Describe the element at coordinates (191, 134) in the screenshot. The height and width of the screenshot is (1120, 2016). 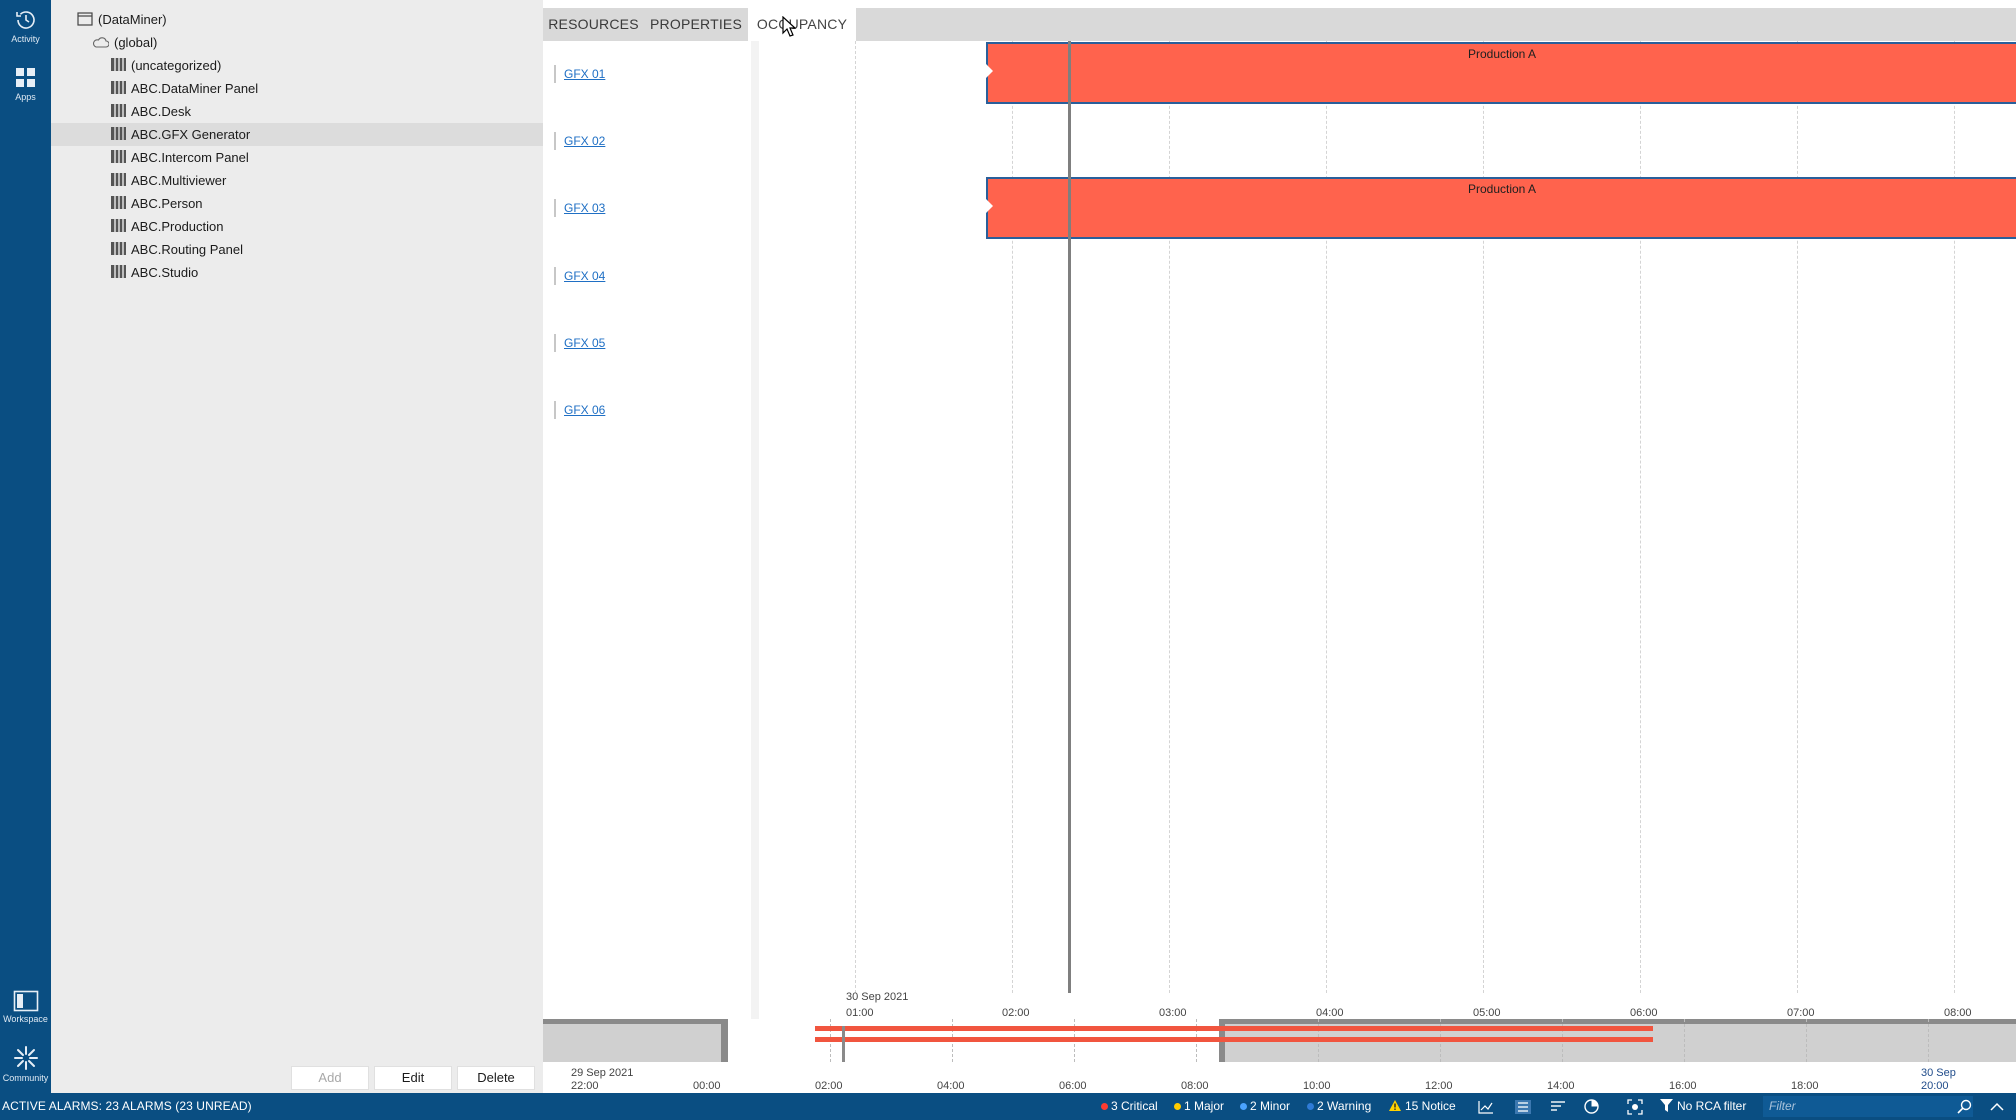
I see `tree-item-label: ABC.GFX Generator` at that location.